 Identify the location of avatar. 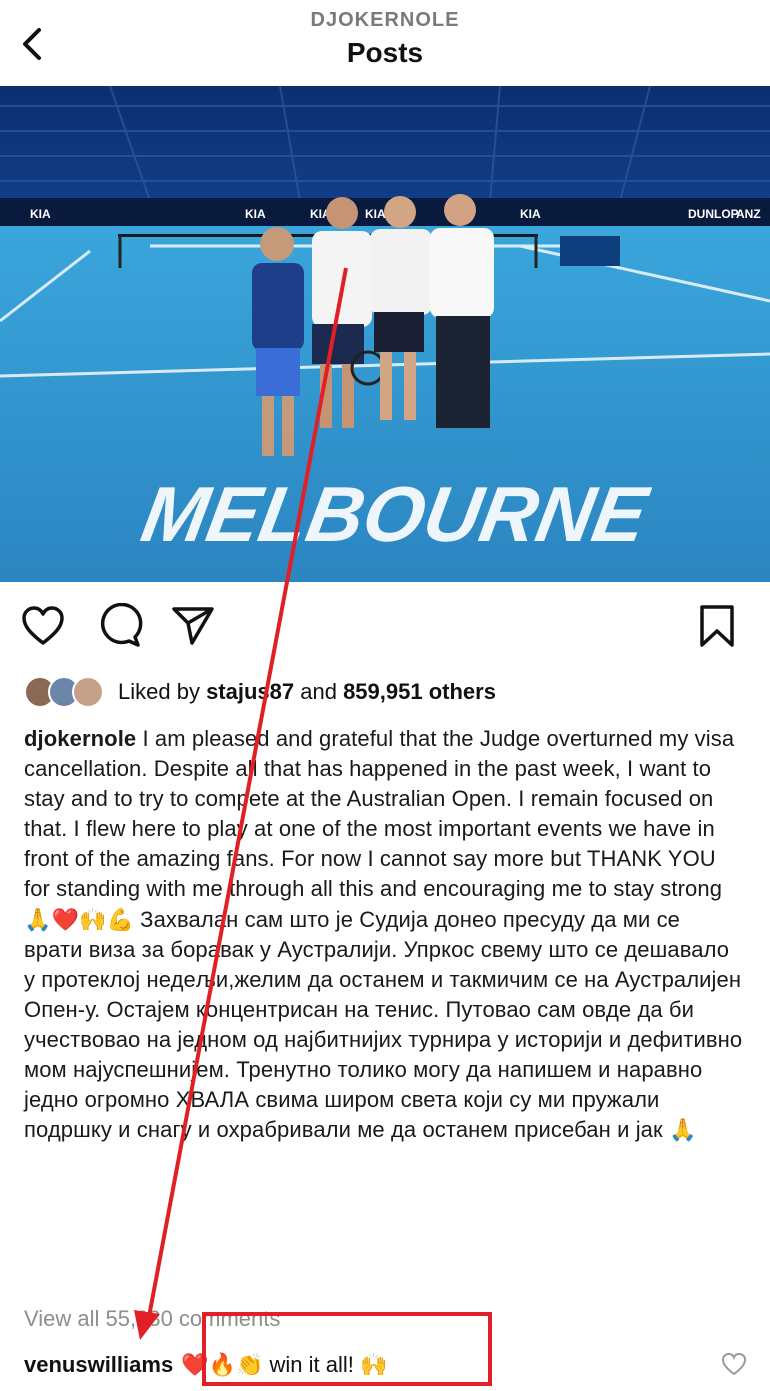
(88, 692).